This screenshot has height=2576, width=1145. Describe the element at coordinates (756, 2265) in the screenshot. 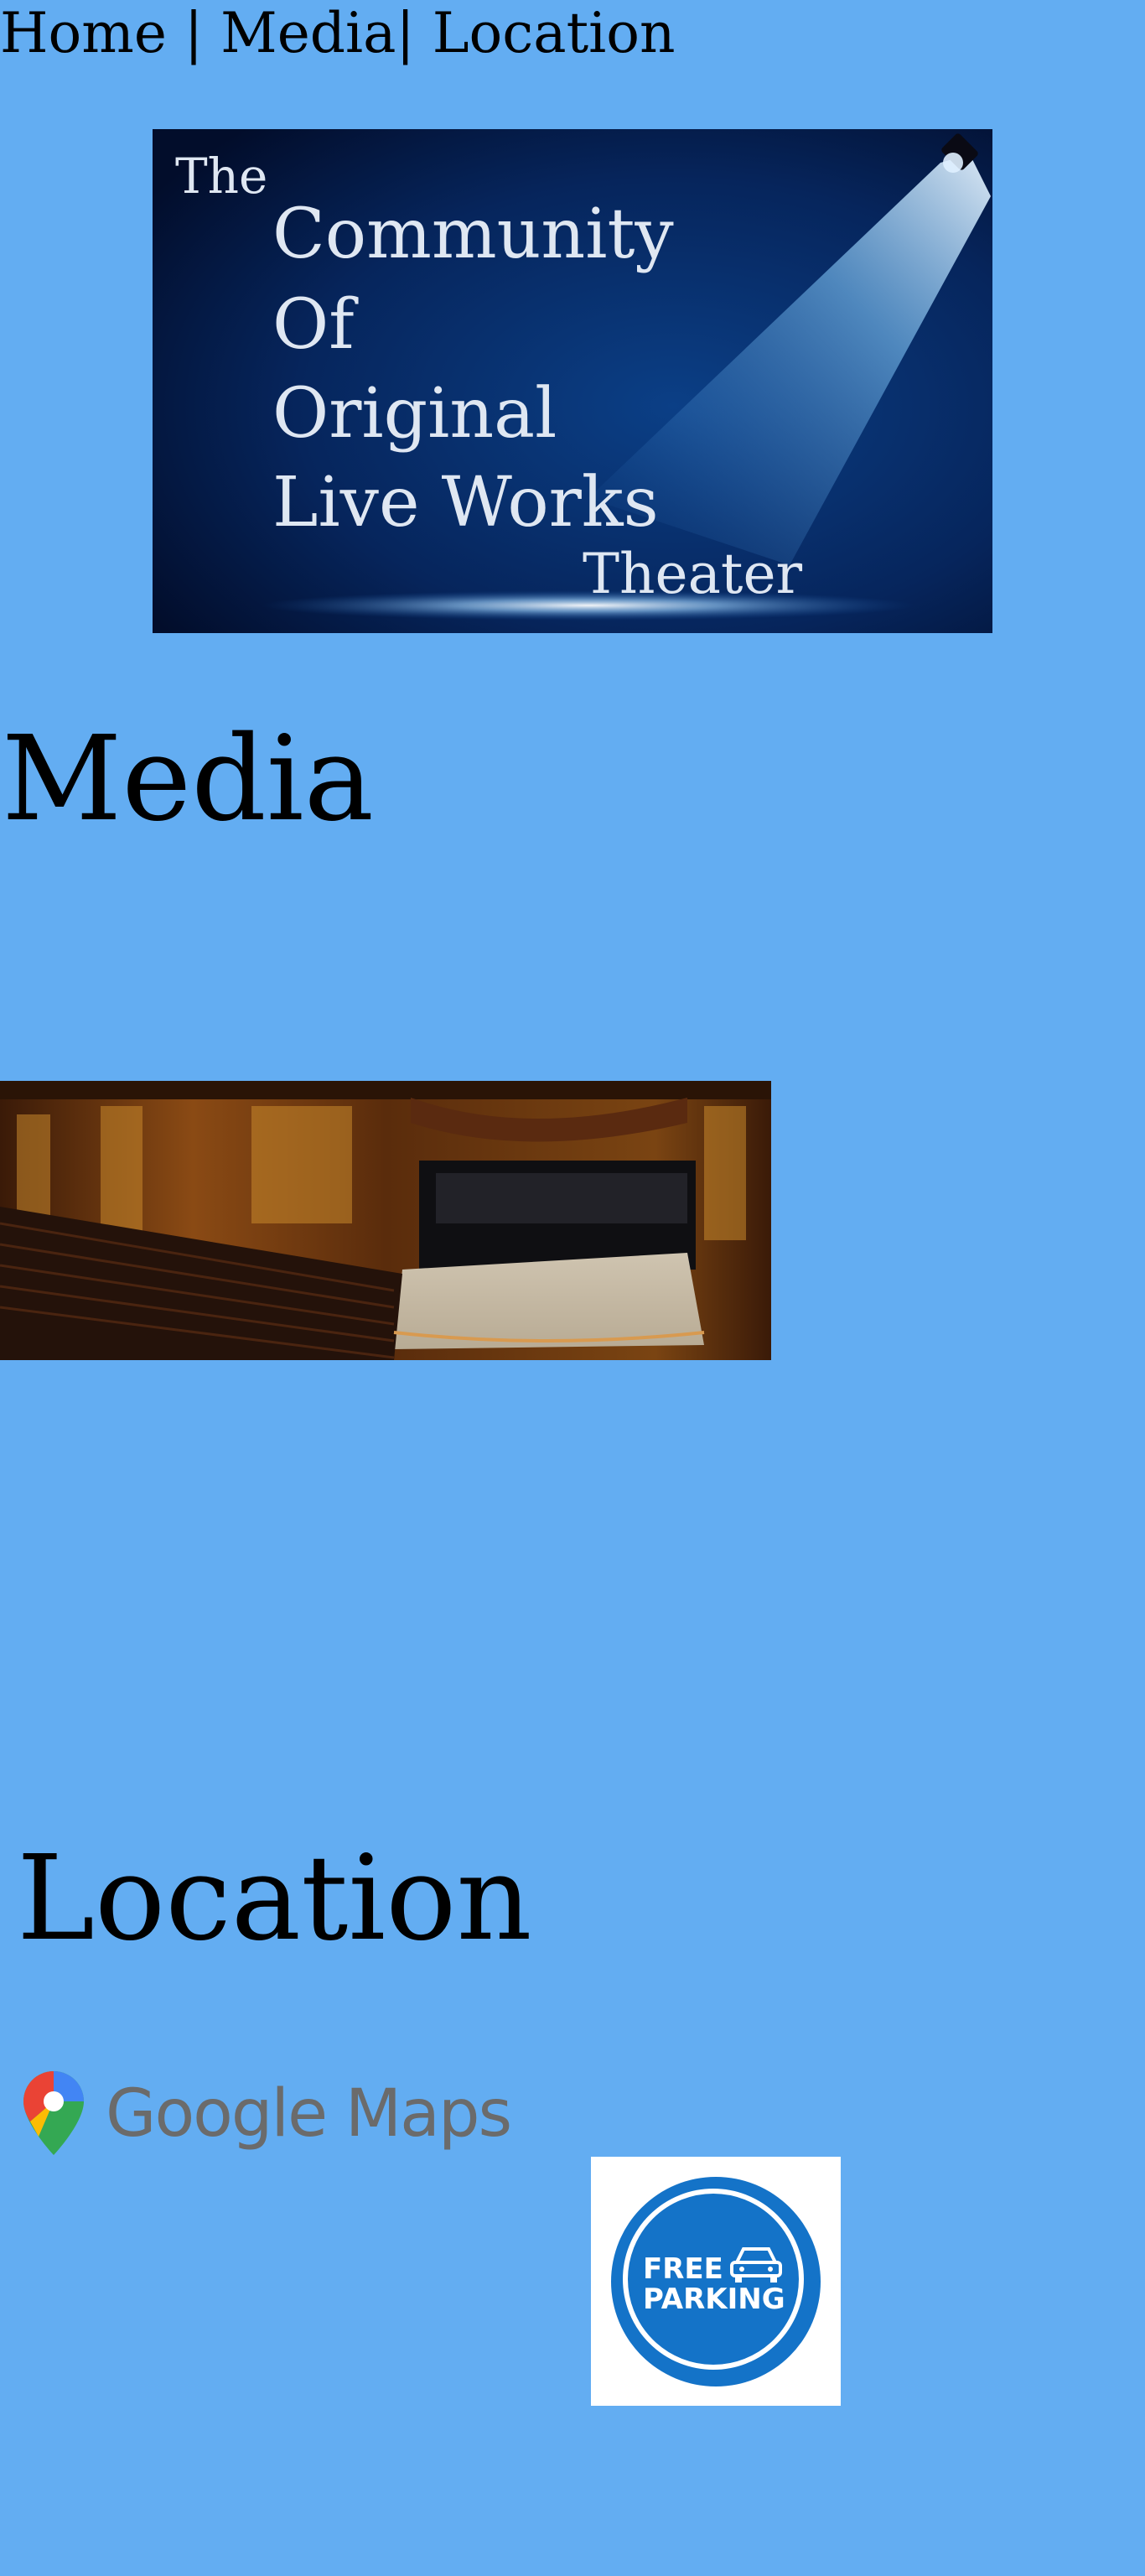

I see `car-icon` at that location.